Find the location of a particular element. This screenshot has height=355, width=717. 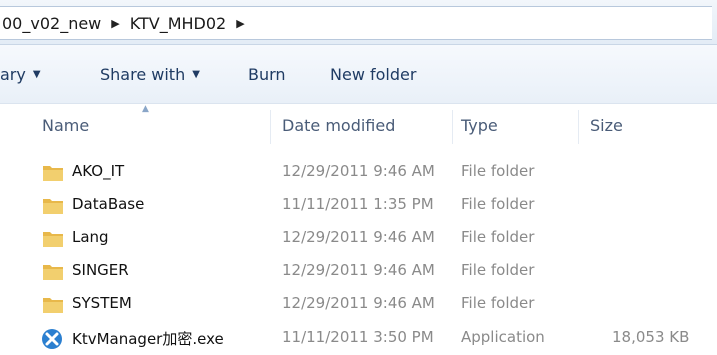

file-row: SINGER 12/29/2011 9:46 AM File folder is located at coordinates (358, 271).